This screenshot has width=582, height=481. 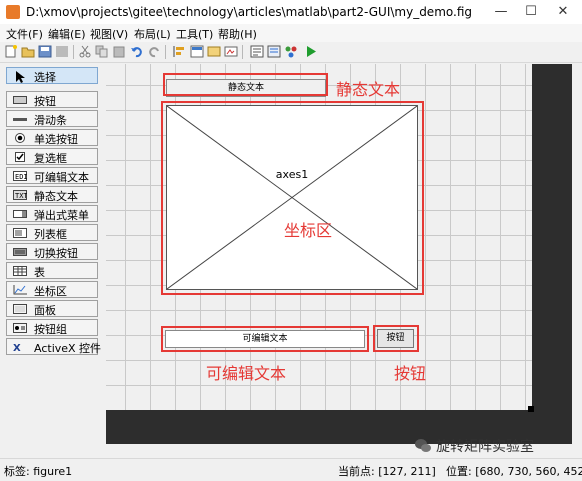 What do you see at coordinates (20, 119) in the screenshot?
I see `slider-icon` at bounding box center [20, 119].